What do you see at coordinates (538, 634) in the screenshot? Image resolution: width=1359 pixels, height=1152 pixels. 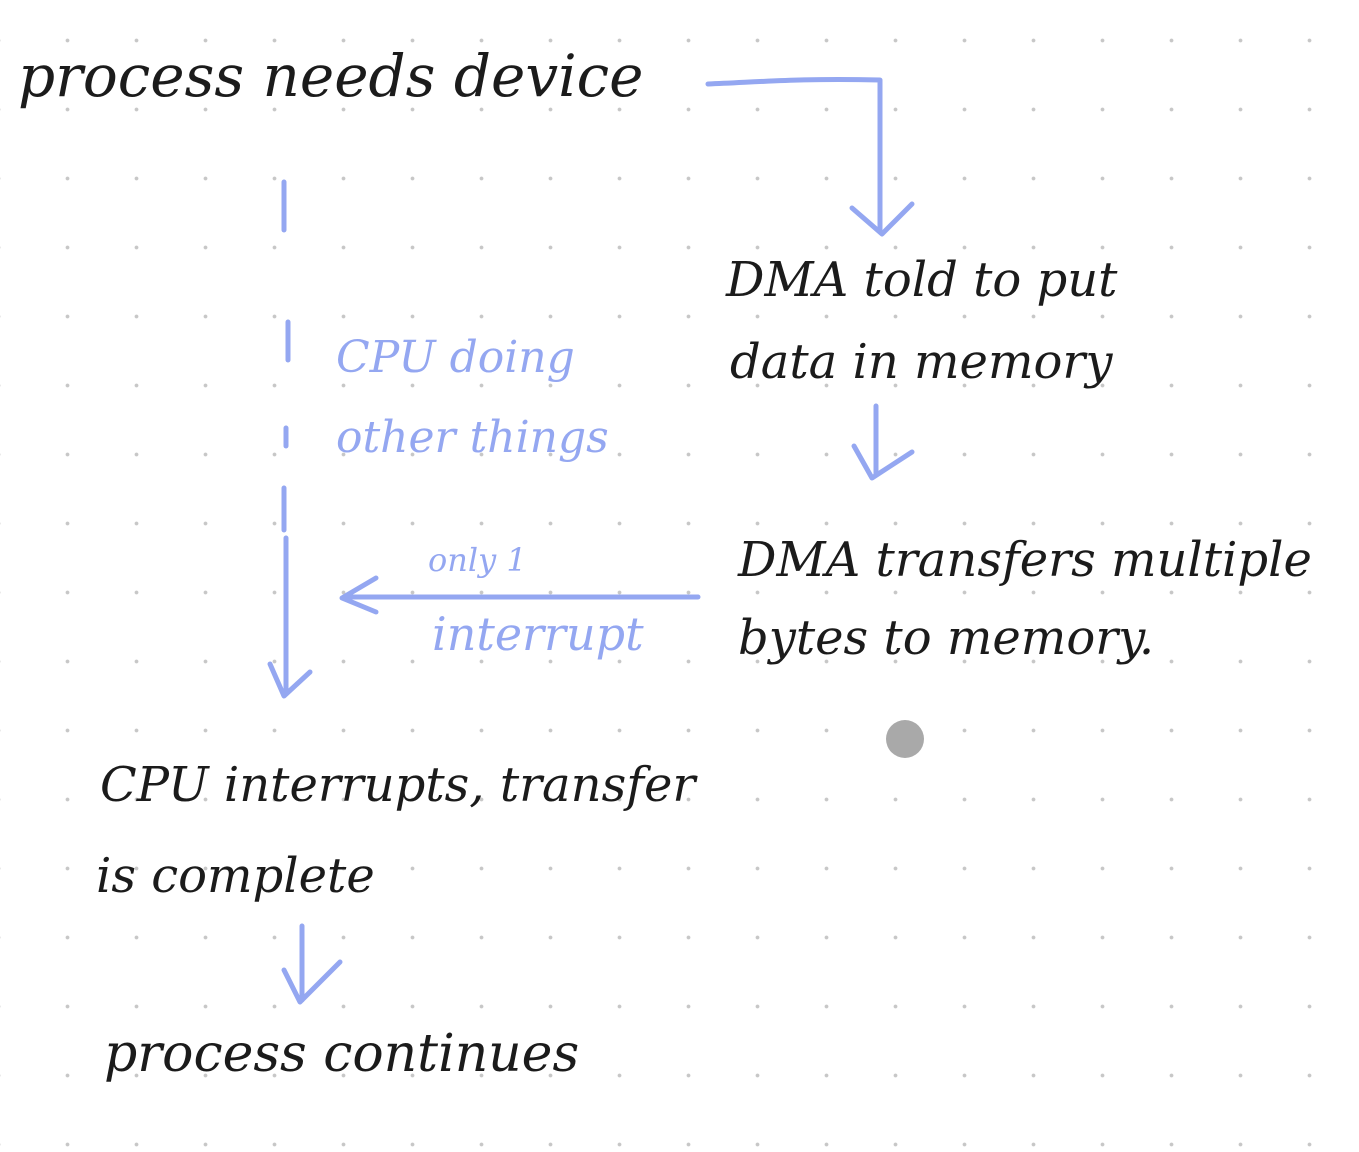 I see `edge-label-interrupt: interrupt` at bounding box center [538, 634].